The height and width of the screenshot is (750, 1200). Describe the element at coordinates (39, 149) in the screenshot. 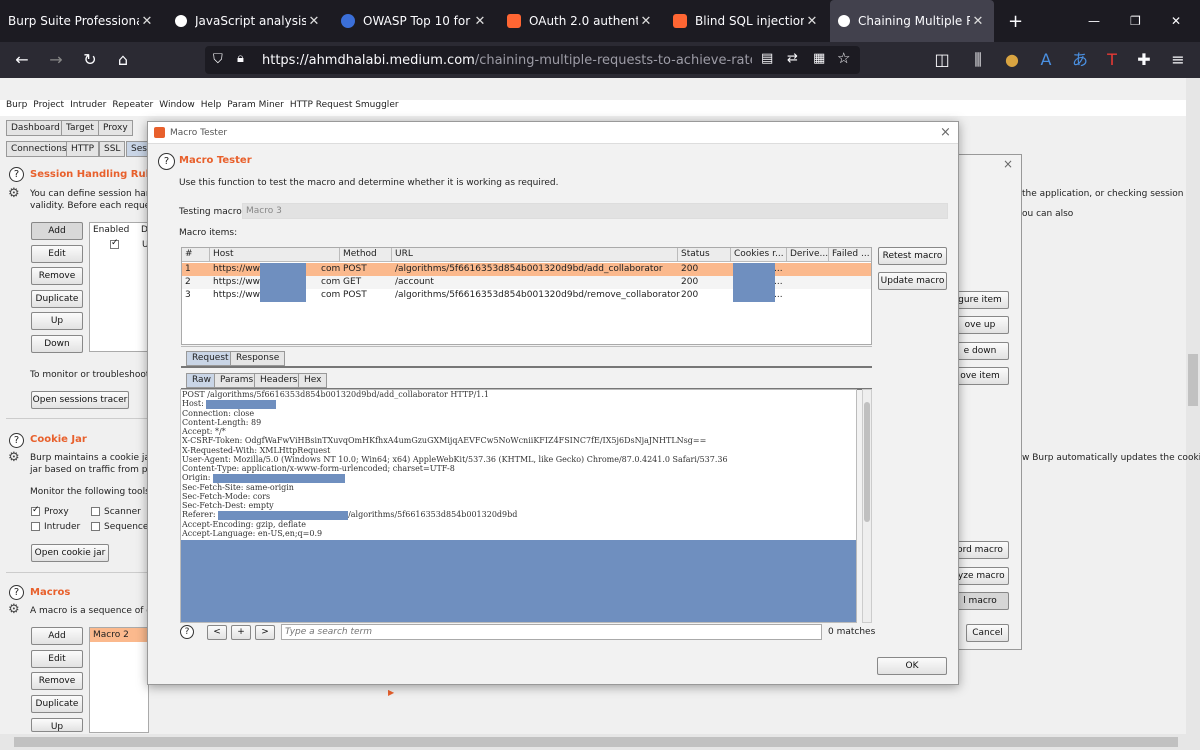

I see `tab-connections: Connections` at that location.